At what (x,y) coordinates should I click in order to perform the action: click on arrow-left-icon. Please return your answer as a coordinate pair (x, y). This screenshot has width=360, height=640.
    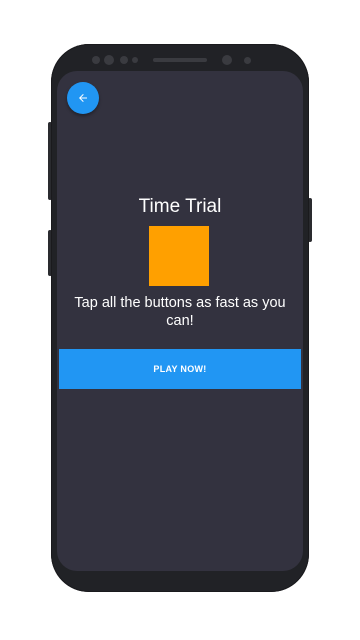
    Looking at the image, I should click on (83, 98).